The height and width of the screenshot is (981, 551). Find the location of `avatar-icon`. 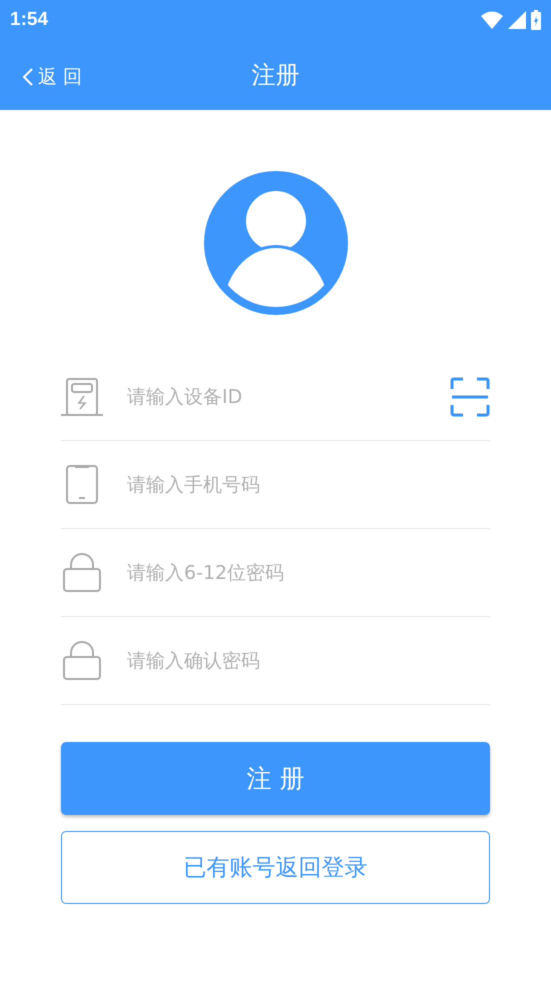

avatar-icon is located at coordinates (276, 243).